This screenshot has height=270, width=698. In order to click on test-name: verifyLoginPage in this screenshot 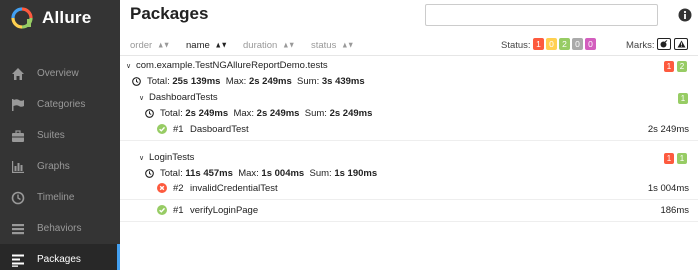, I will do `click(224, 210)`.